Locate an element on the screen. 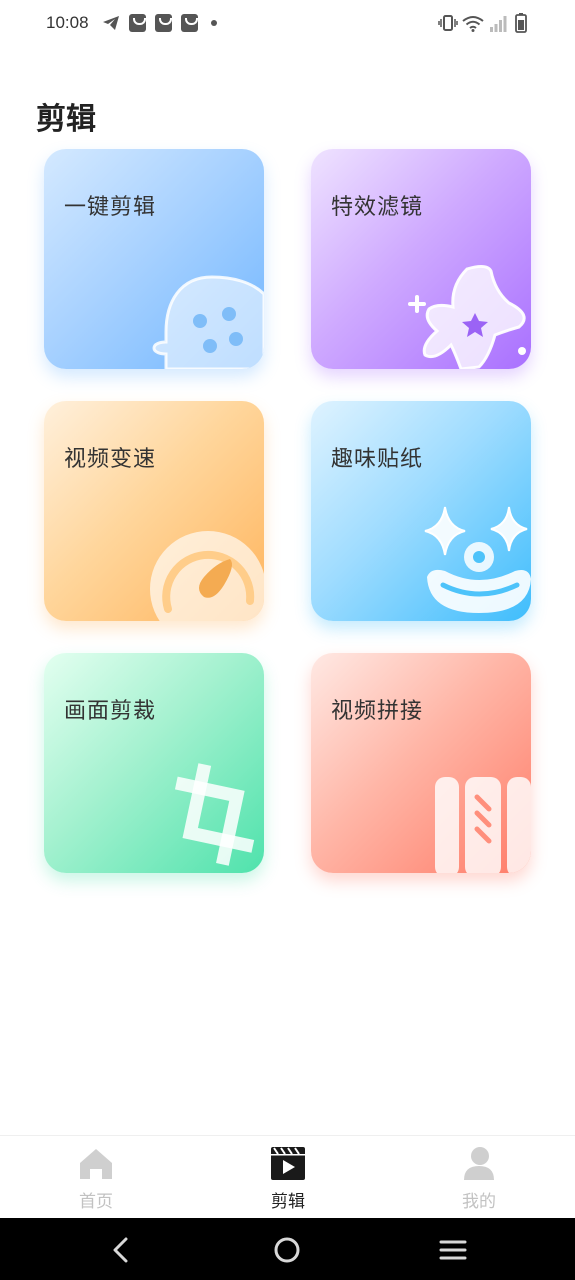 The width and height of the screenshot is (575, 1280). bottom-navigation: 首页 剪辑 我的 is located at coordinates (287, 1176).